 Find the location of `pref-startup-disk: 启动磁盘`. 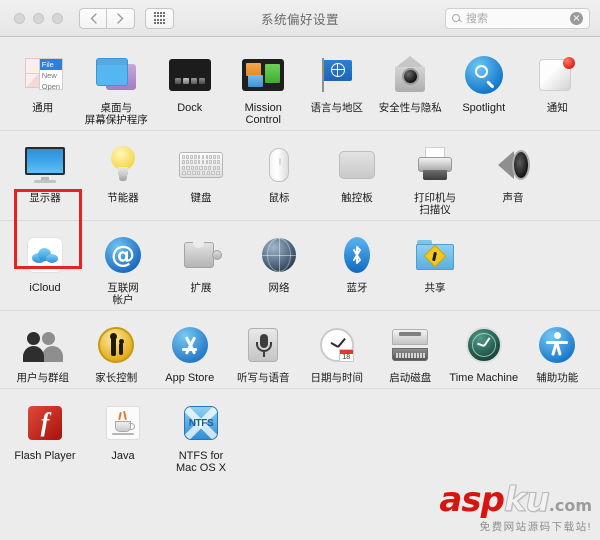

pref-startup-disk: 启动磁盘 is located at coordinates (411, 350).